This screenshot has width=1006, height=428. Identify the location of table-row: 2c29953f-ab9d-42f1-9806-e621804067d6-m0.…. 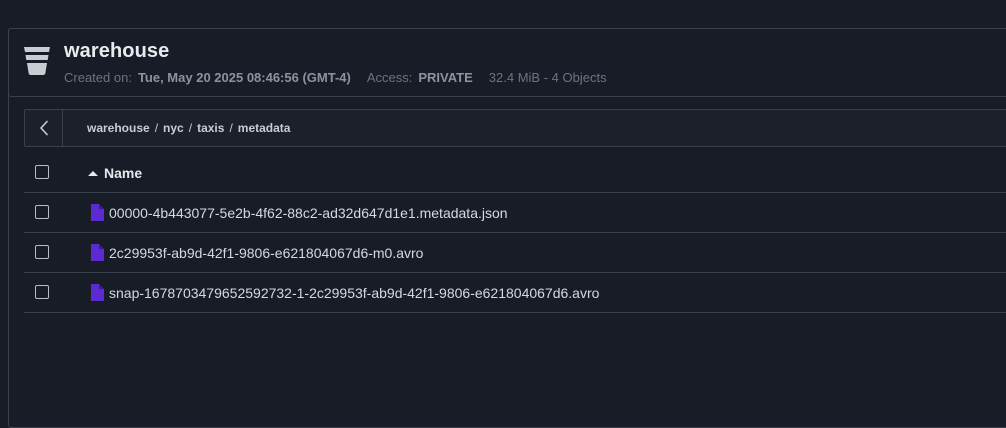
(515, 253).